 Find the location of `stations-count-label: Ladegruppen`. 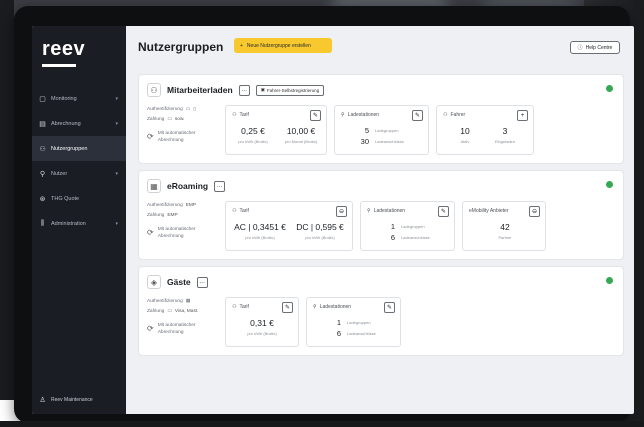

stations-count-label: Ladegruppen is located at coordinates (387, 130).